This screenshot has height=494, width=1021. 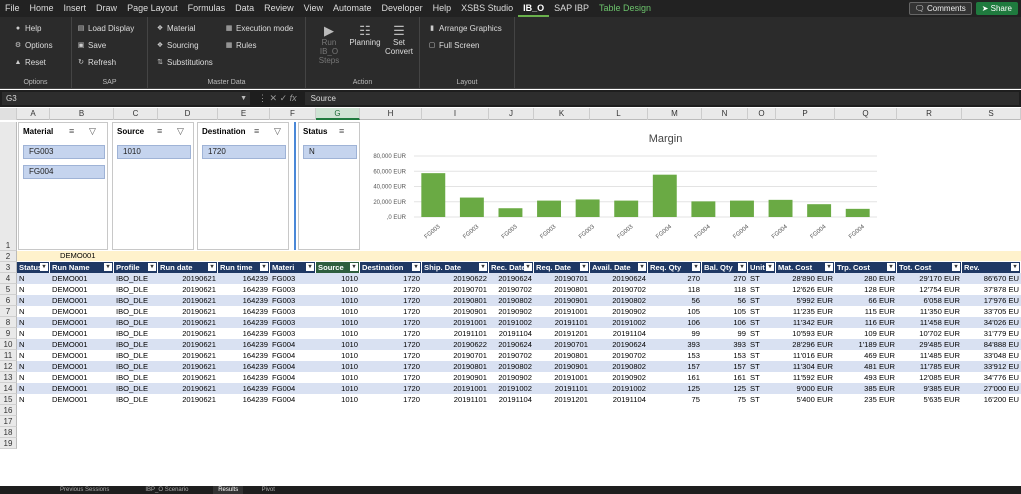 I want to click on menu-tab-table-design: Table Design, so click(x=625, y=8).